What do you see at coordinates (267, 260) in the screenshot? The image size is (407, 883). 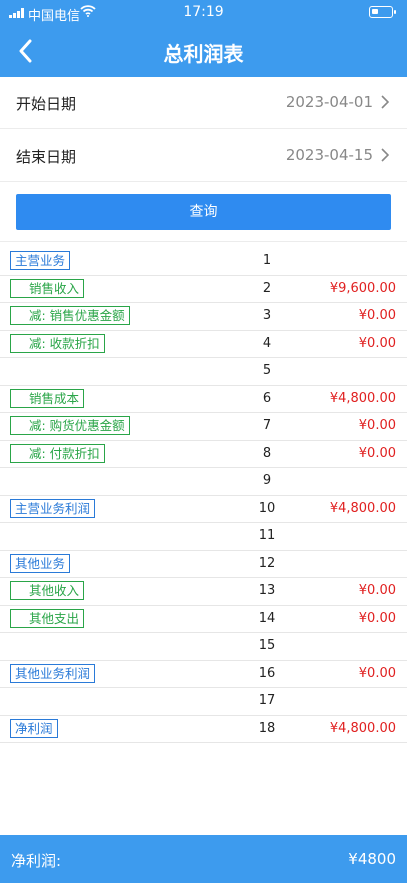 I see `row-number: 1` at bounding box center [267, 260].